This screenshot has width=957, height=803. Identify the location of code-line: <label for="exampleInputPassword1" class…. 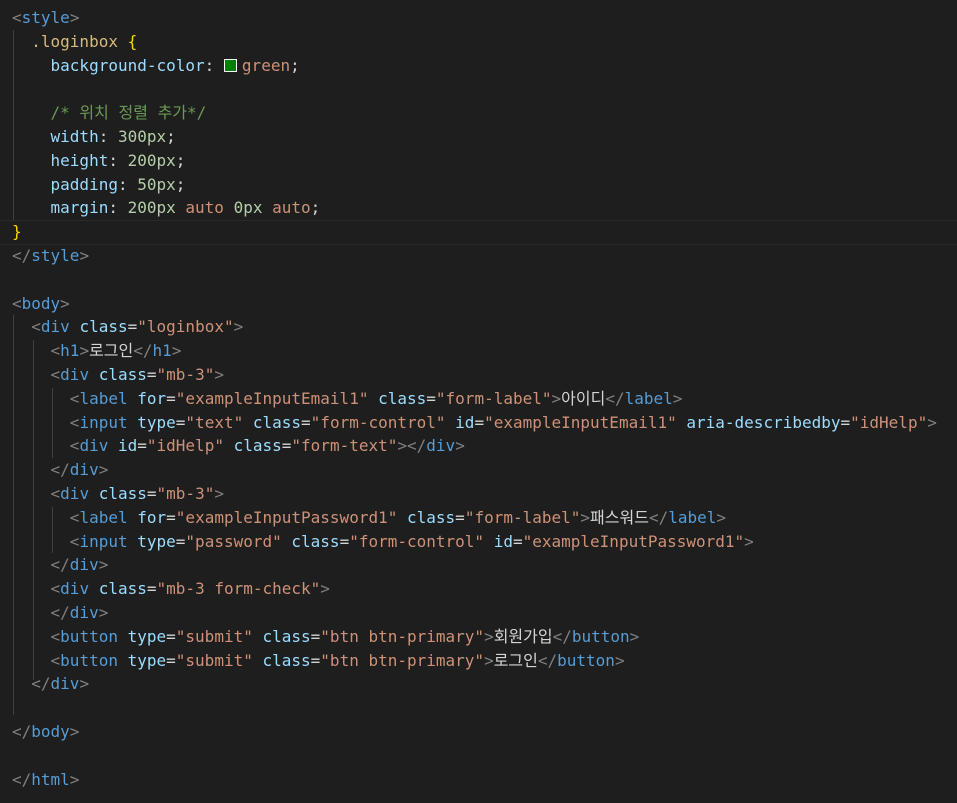
(474, 518).